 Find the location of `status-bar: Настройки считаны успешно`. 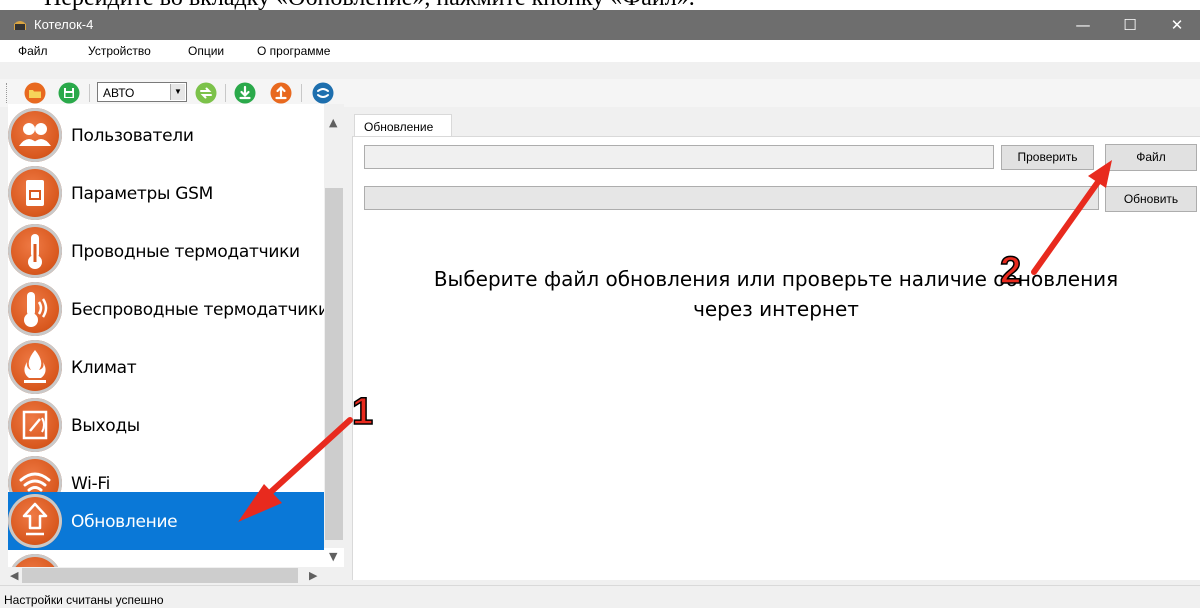

status-bar: Настройки считаны успешно is located at coordinates (600, 596).